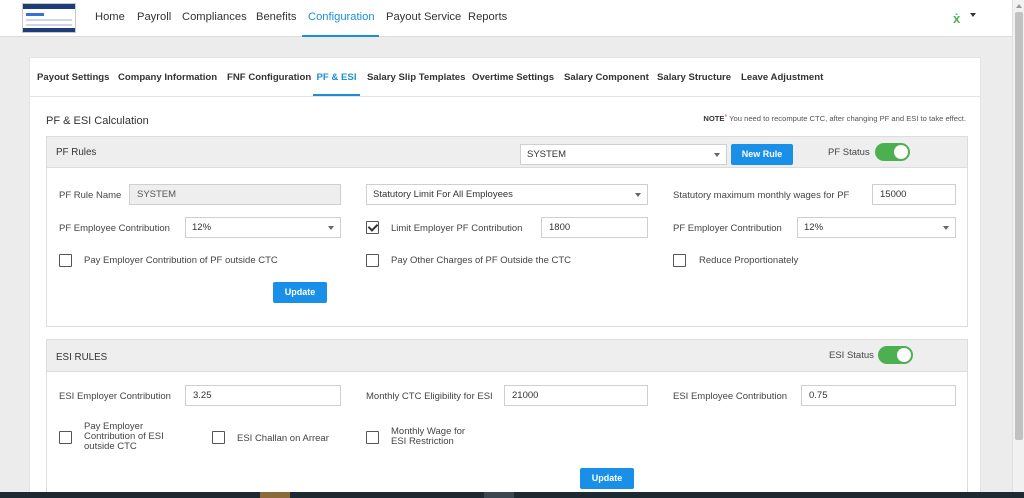 This screenshot has height=498, width=1024. What do you see at coordinates (276, 18) in the screenshot?
I see `nav-benefits: Benefits` at bounding box center [276, 18].